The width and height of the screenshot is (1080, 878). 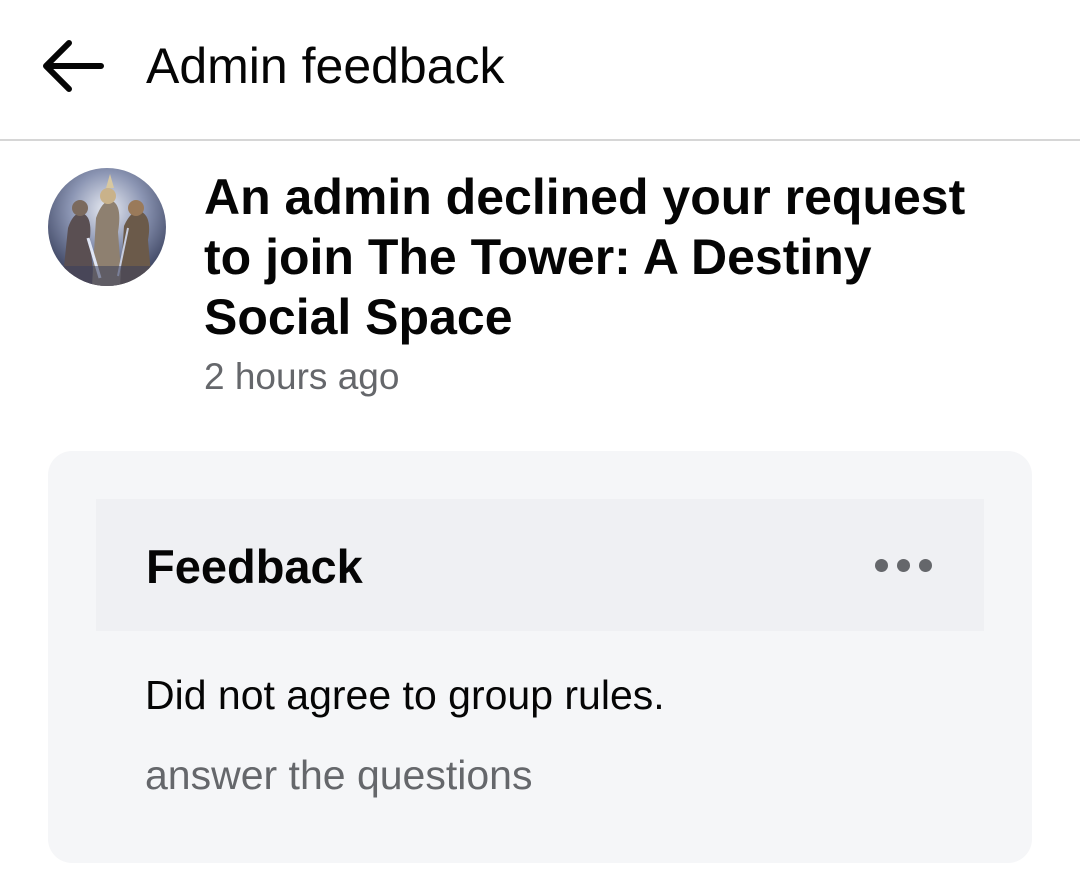 I want to click on back-button, so click(x=72, y=66).